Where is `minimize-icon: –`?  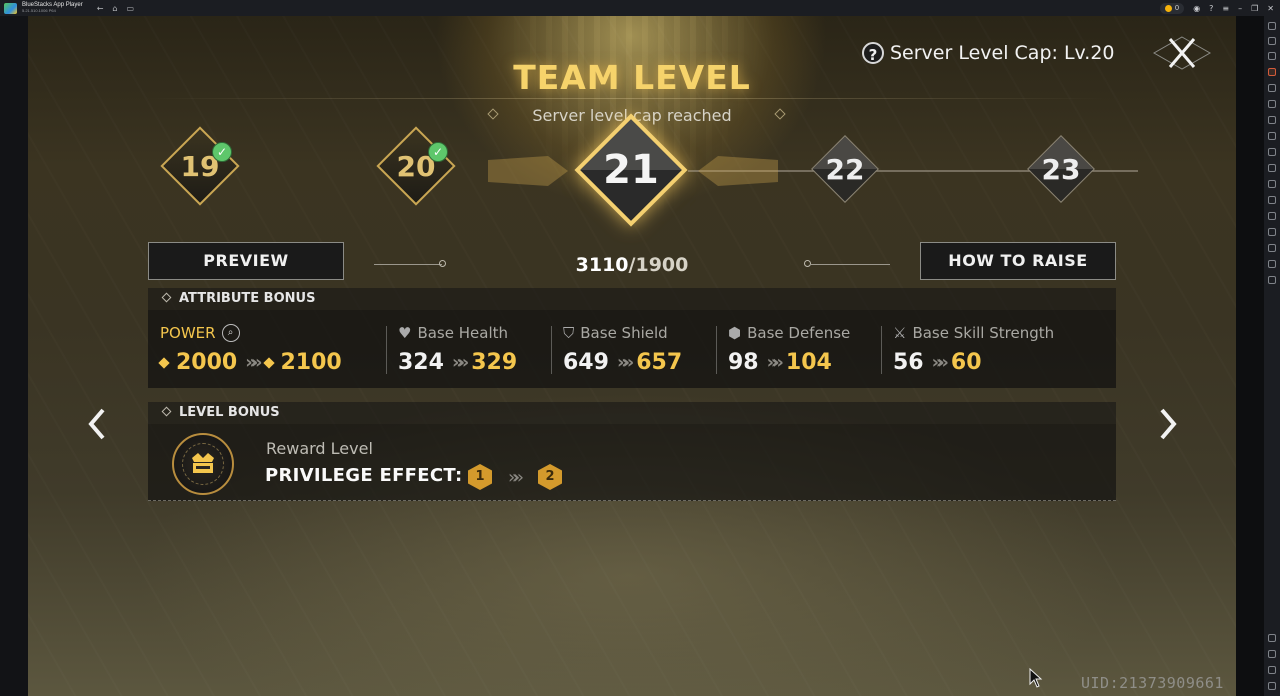 minimize-icon: – is located at coordinates (1240, 8).